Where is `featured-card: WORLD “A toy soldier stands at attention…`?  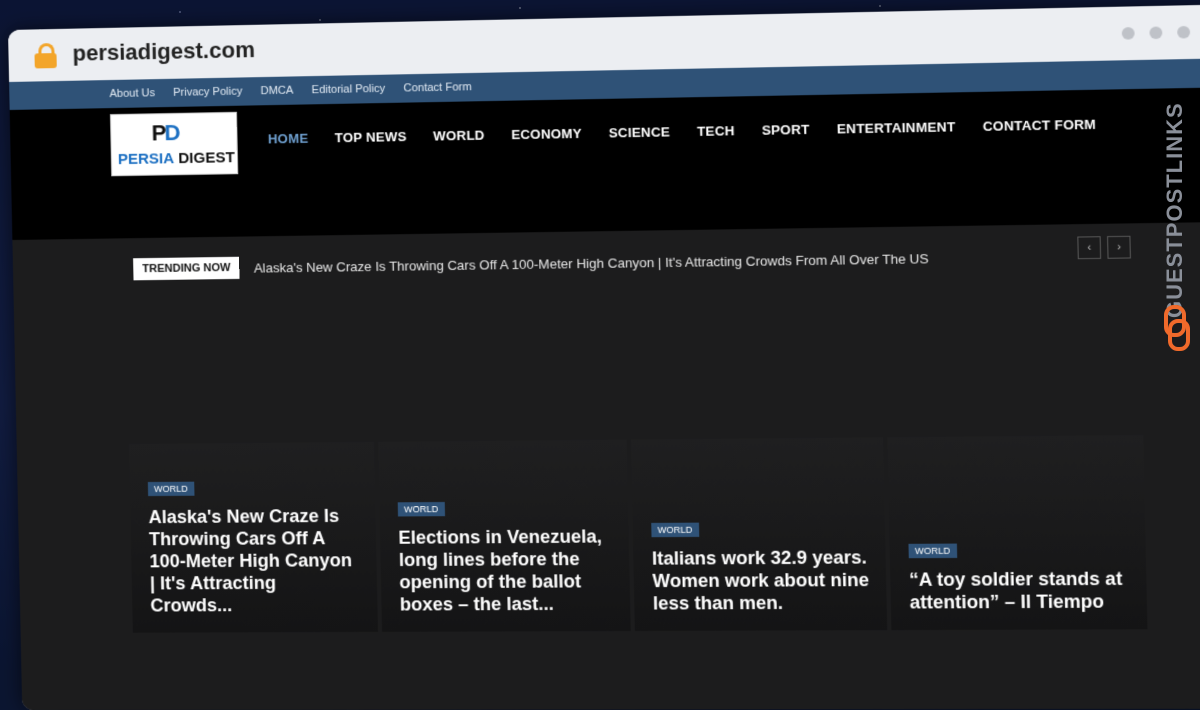 featured-card: WORLD “A toy soldier stands at attention… is located at coordinates (1017, 532).